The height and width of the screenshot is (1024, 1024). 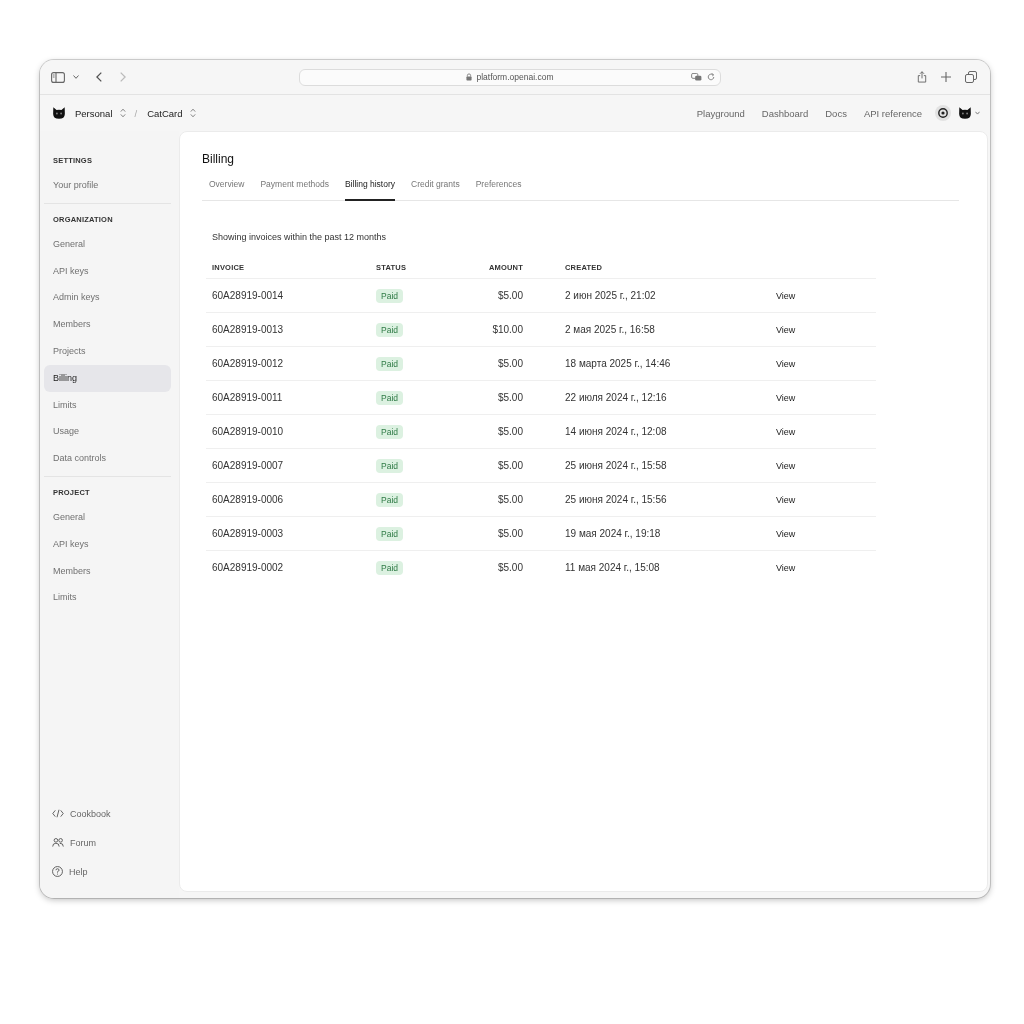 What do you see at coordinates (171, 113) in the screenshot?
I see `breadcrumb-switcher: CatCard` at bounding box center [171, 113].